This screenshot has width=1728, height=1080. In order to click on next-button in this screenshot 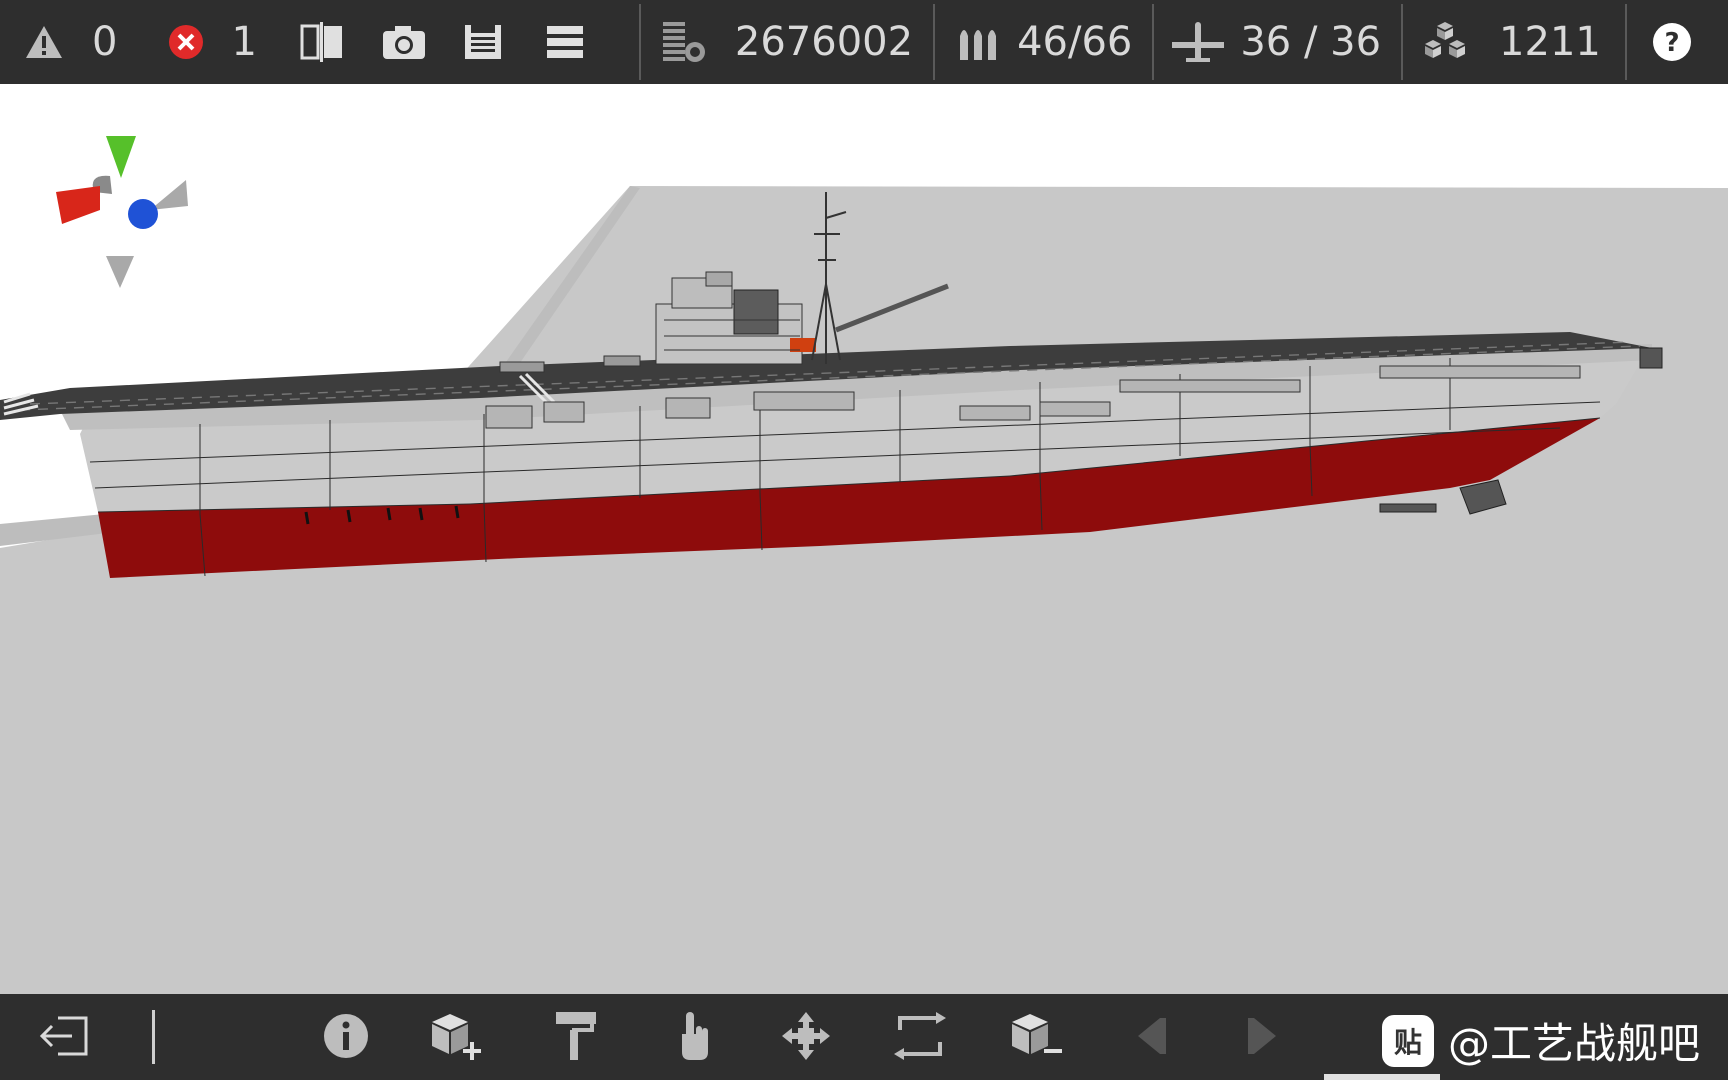, I will do `click(1264, 1036)`.